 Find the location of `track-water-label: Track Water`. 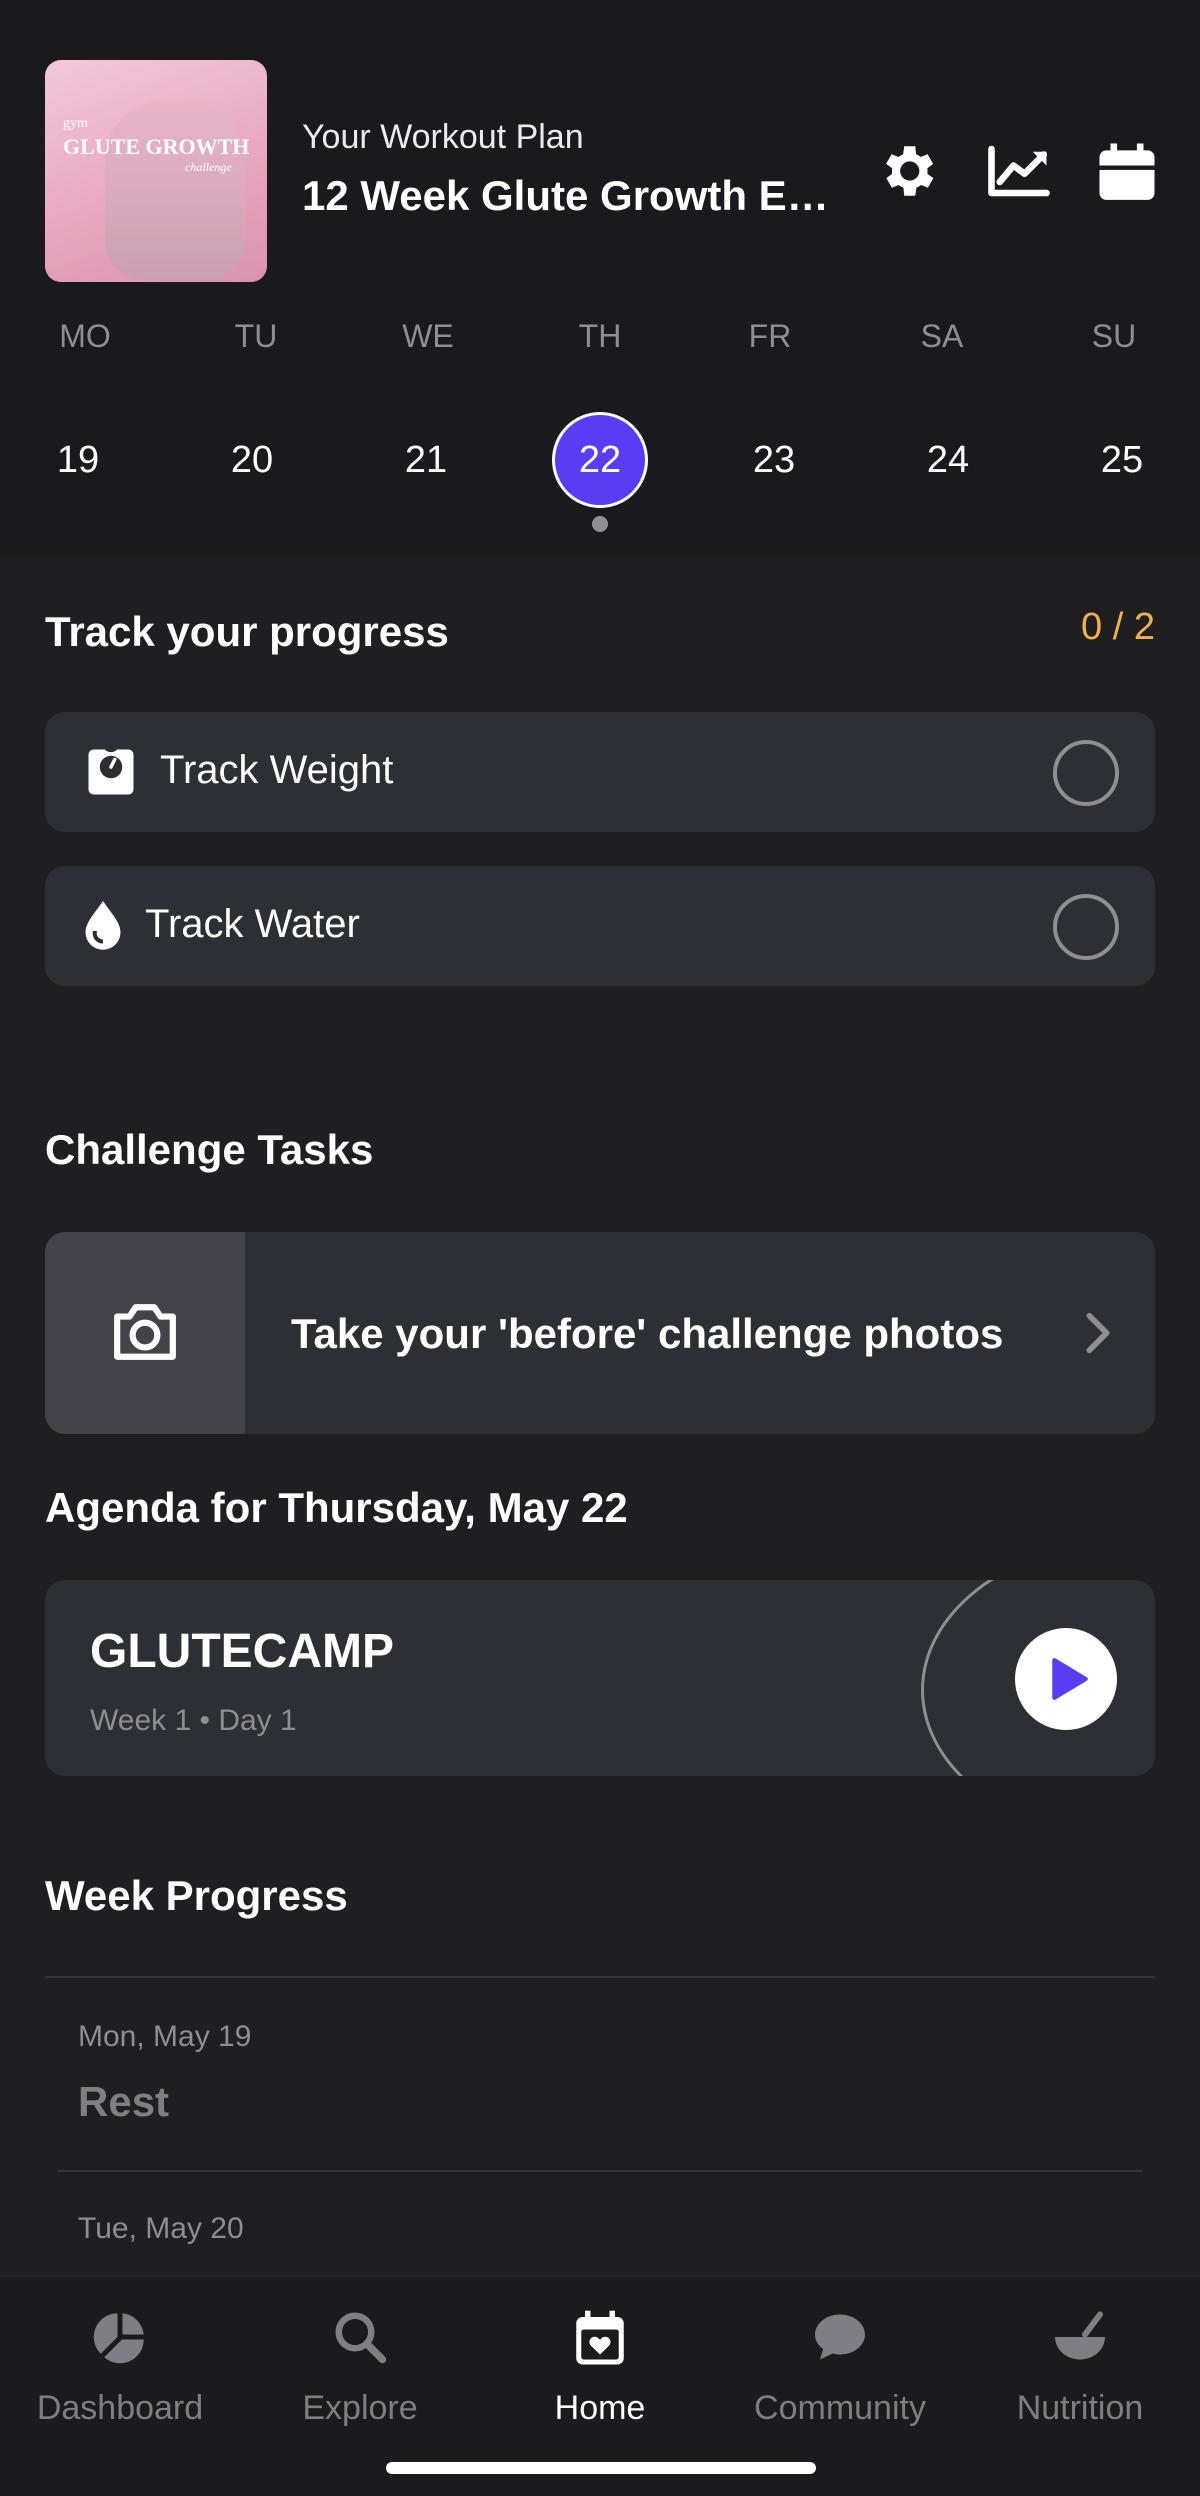

track-water-label: Track Water is located at coordinates (252, 924).